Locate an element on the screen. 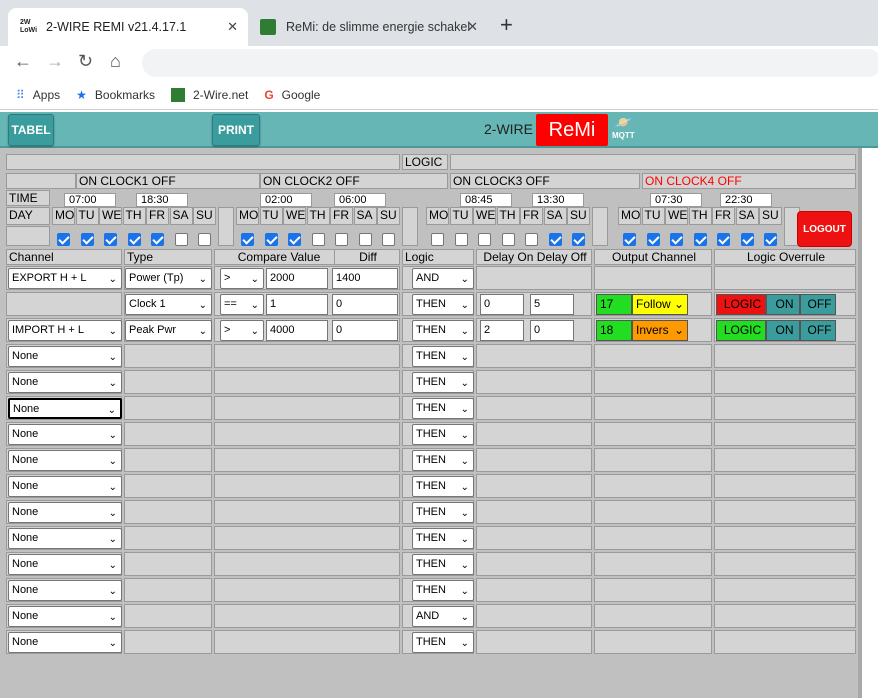 The image size is (878, 698). back-icon: ← is located at coordinates (23, 61).